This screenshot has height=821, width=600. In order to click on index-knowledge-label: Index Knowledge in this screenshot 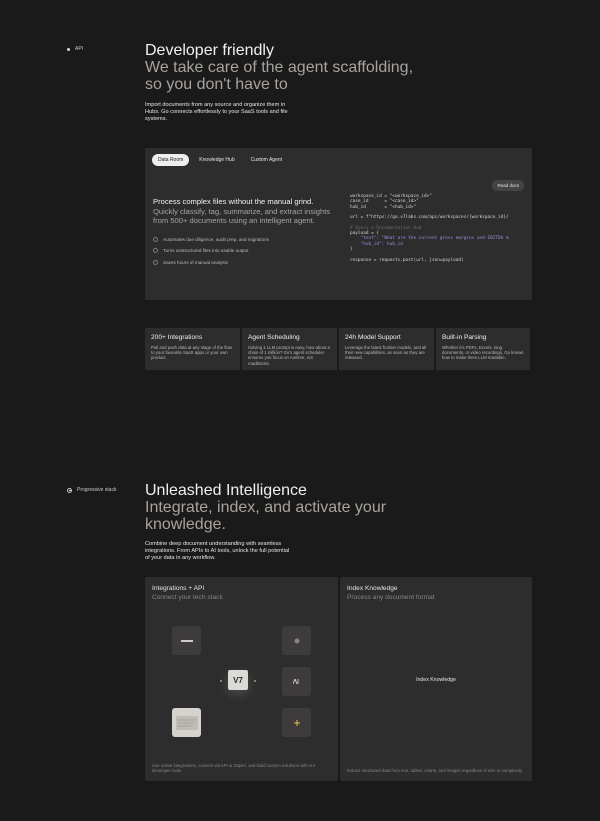, I will do `click(436, 680)`.